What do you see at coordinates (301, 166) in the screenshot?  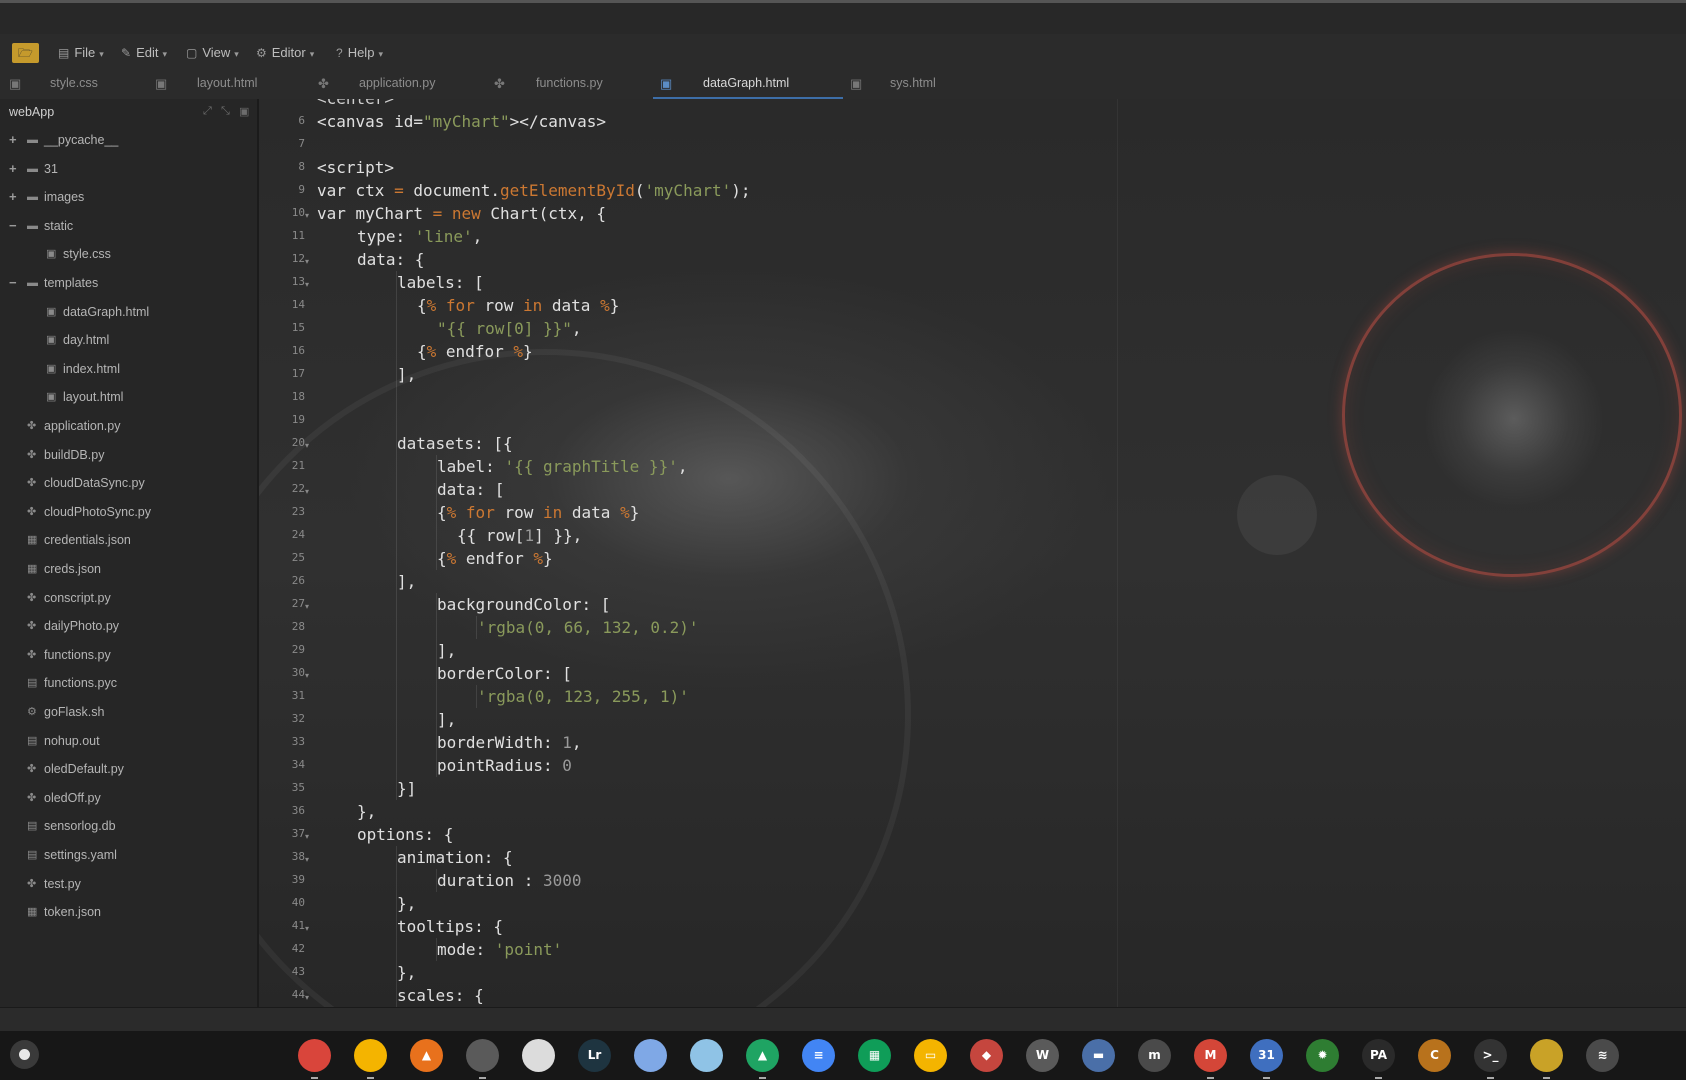 I see `line-number: 8` at bounding box center [301, 166].